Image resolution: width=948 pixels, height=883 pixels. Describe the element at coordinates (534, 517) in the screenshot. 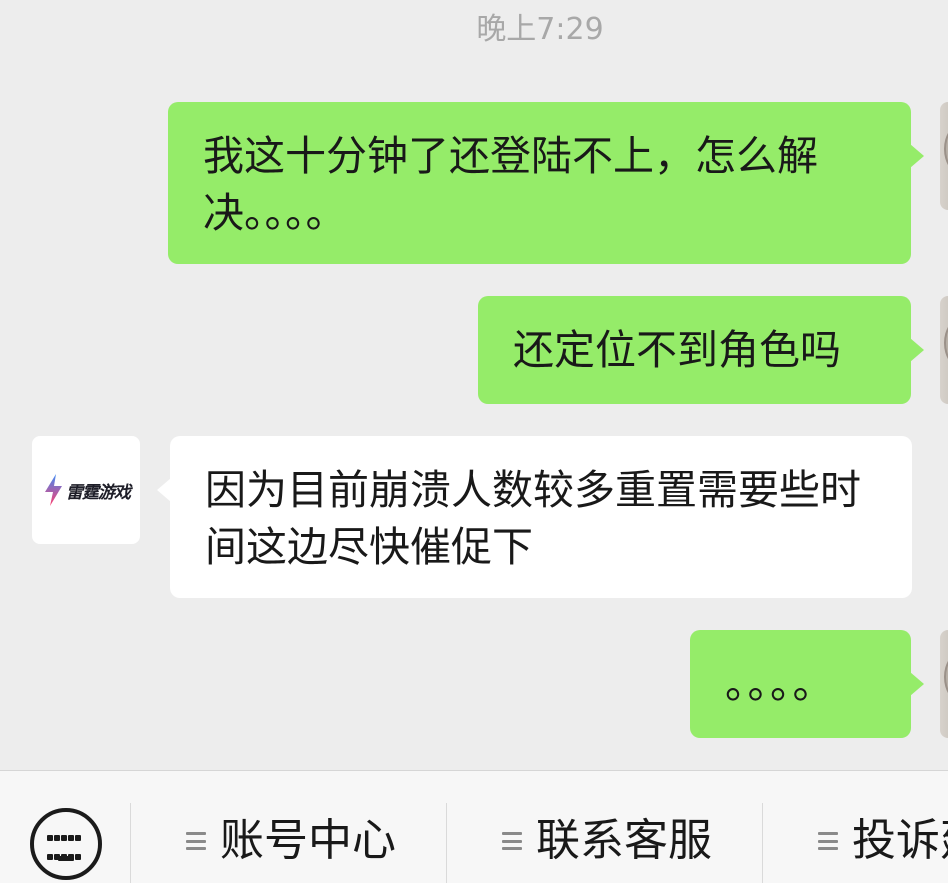

I see `incoming-message-bubble: 因为目前崩溃人数较多重置需要些时间这边尽快催促下` at that location.